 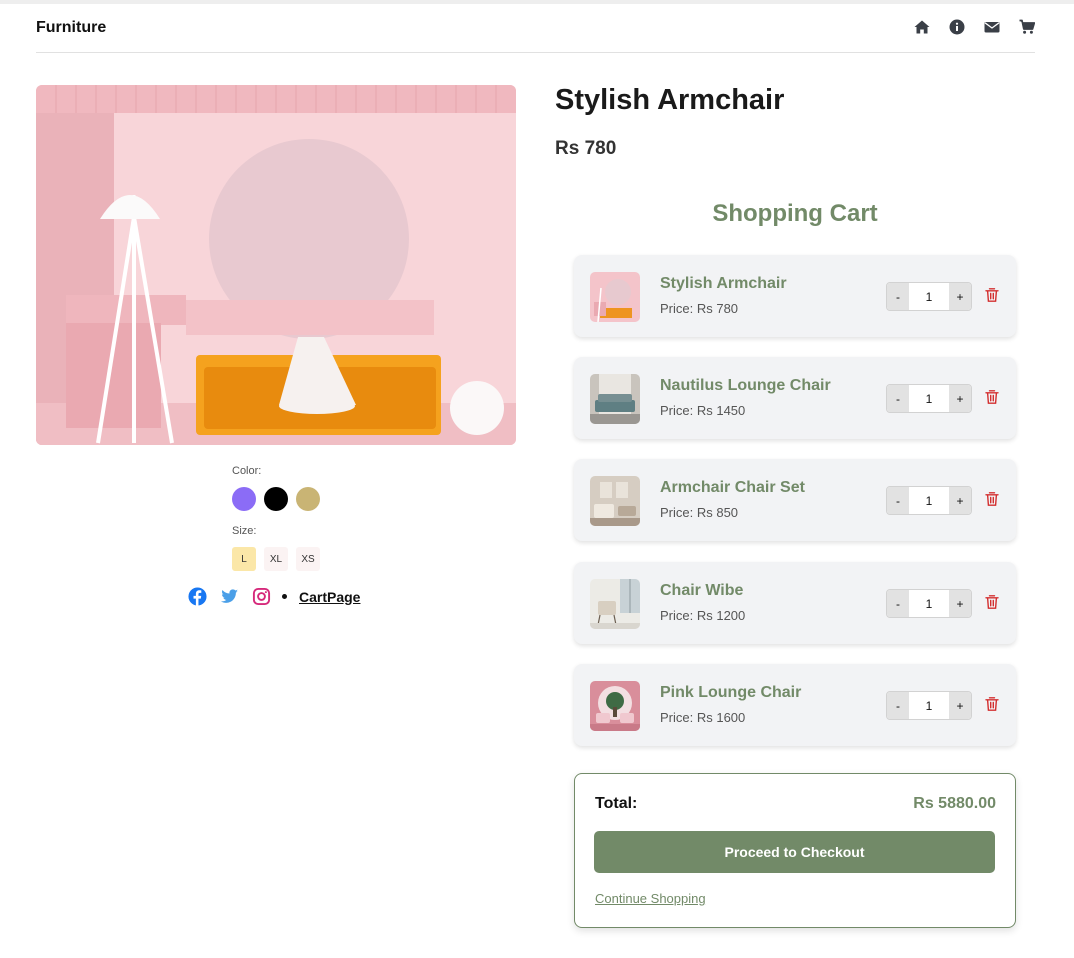 I want to click on cart-item: Chair Wibe Price: Rs 1200 - 1 +, so click(x=795, y=603).